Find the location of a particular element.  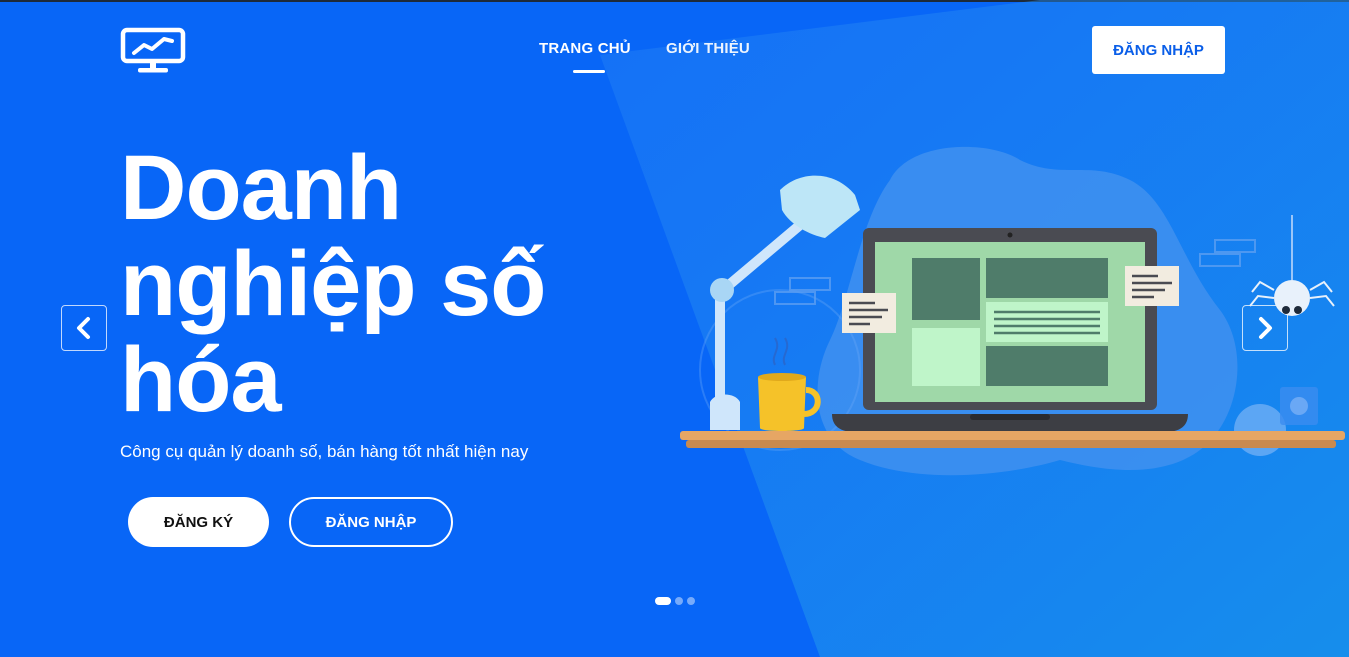

nav-active-indicator is located at coordinates (589, 71).